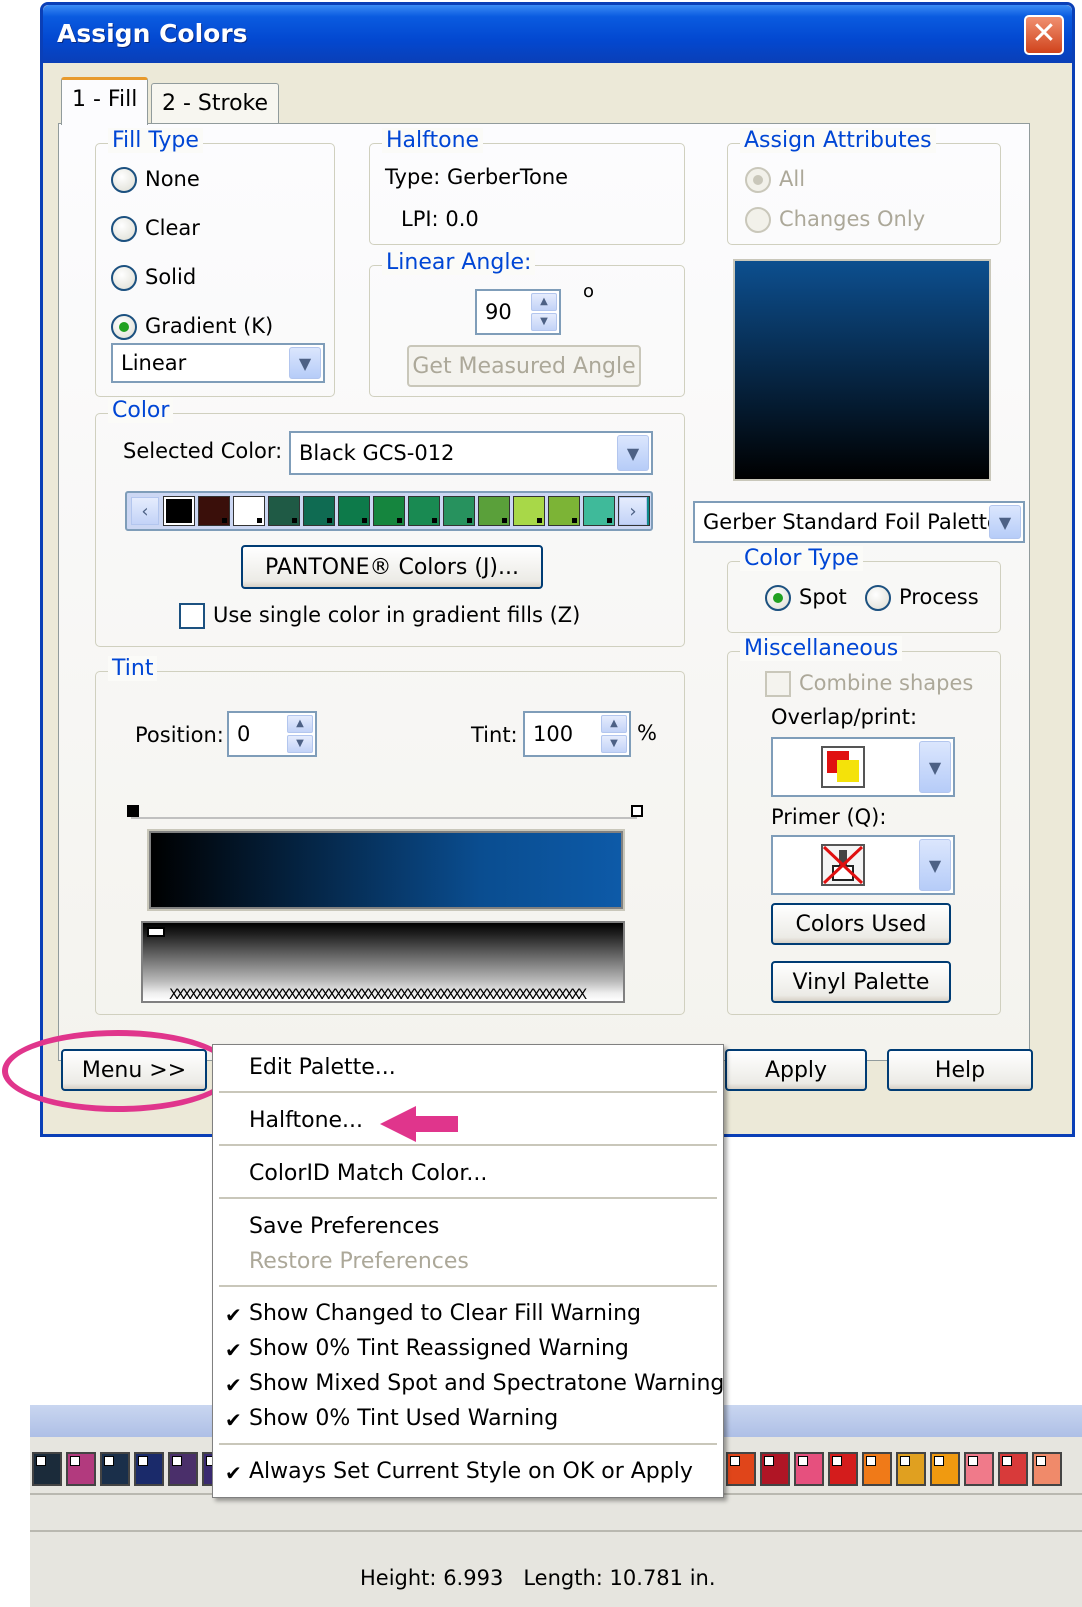 This screenshot has height=1607, width=1082. I want to click on menu-highlight-annotation, so click(118, 1071).